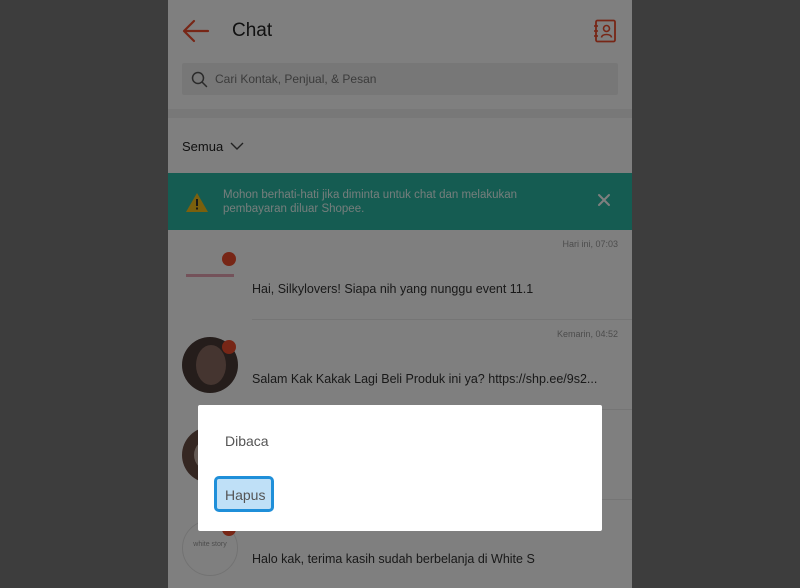  I want to click on mark-read-option: Dibaca, so click(247, 441).